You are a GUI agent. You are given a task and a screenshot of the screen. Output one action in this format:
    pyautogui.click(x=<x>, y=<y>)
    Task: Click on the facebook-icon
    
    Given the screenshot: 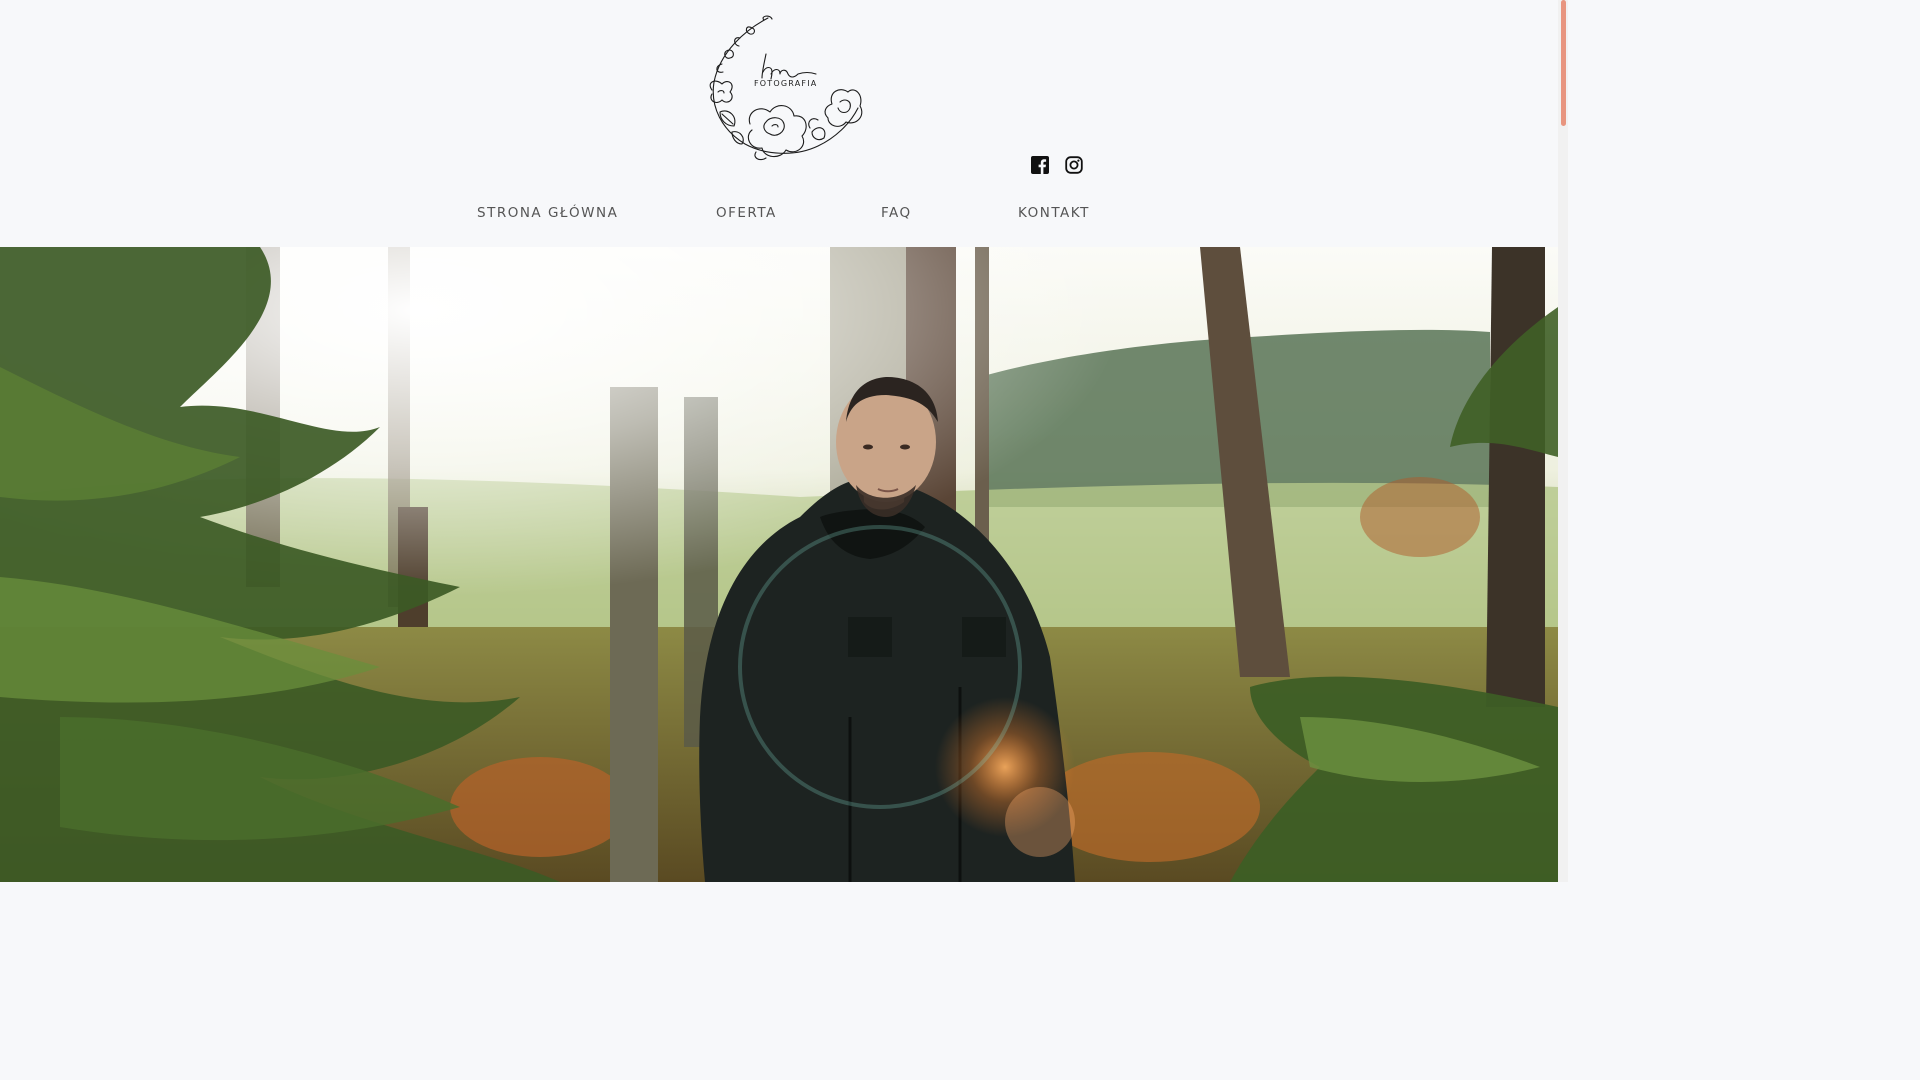 What is the action you would take?
    pyautogui.click(x=1040, y=165)
    